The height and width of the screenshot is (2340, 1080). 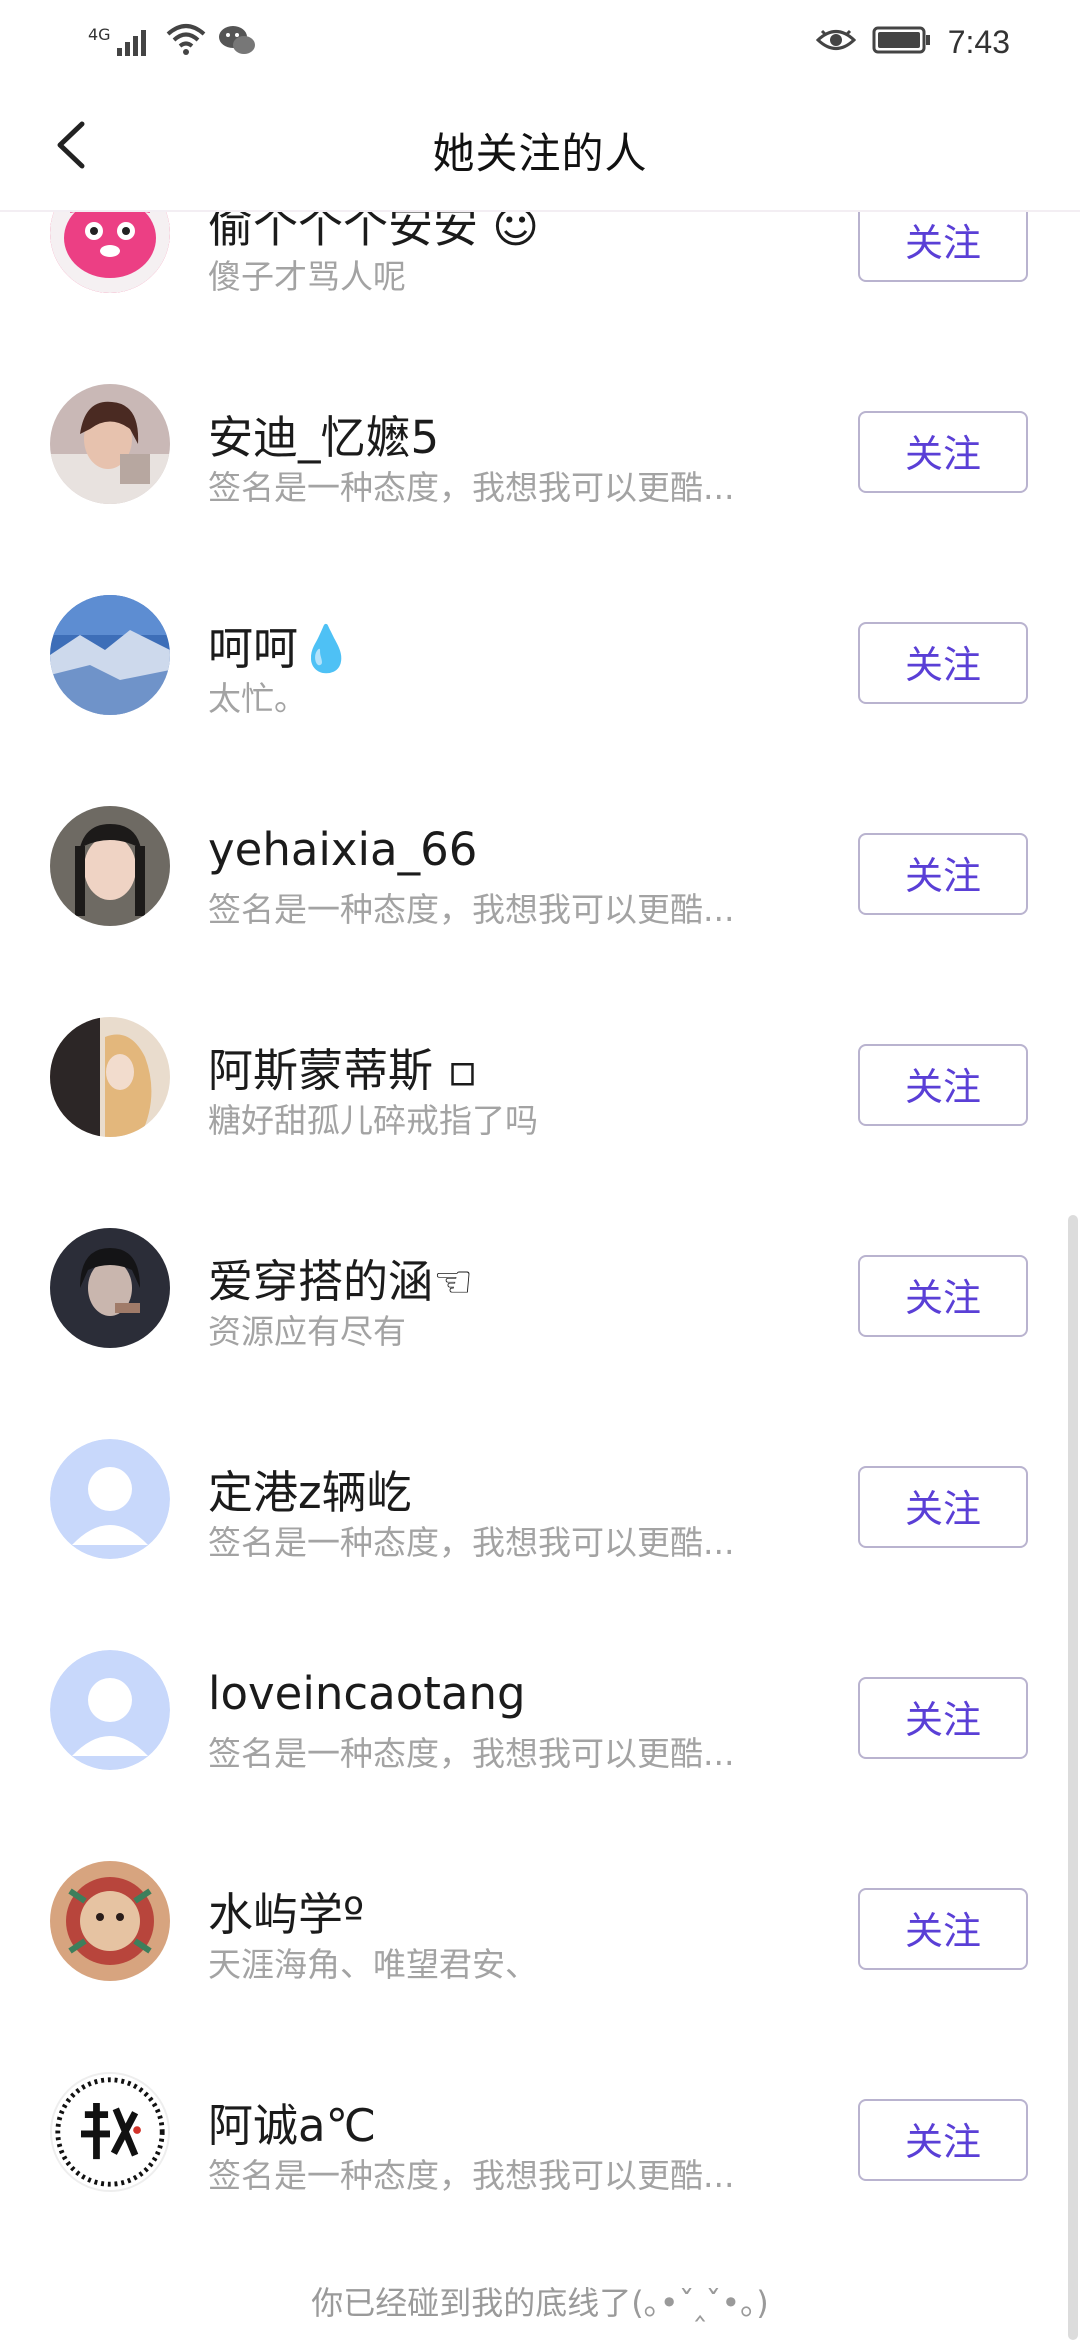 I want to click on scrollbar, so click(x=1073, y=1777).